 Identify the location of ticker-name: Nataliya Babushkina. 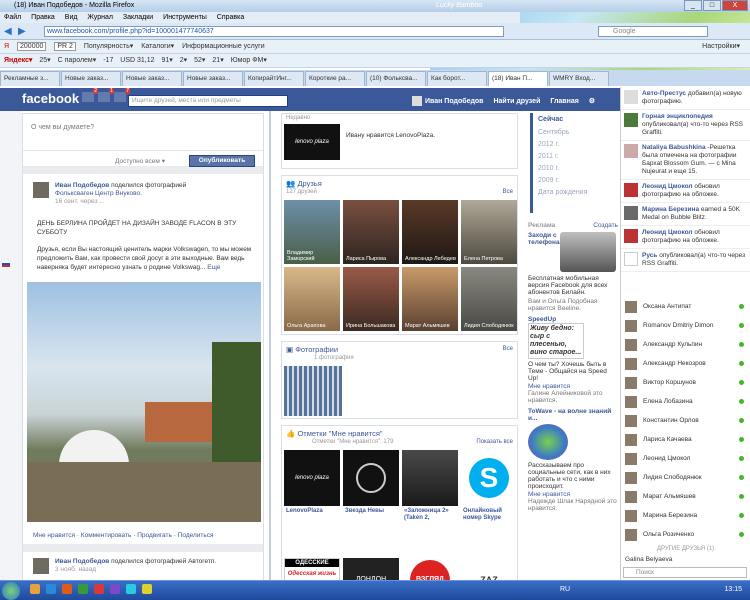
(674, 147).